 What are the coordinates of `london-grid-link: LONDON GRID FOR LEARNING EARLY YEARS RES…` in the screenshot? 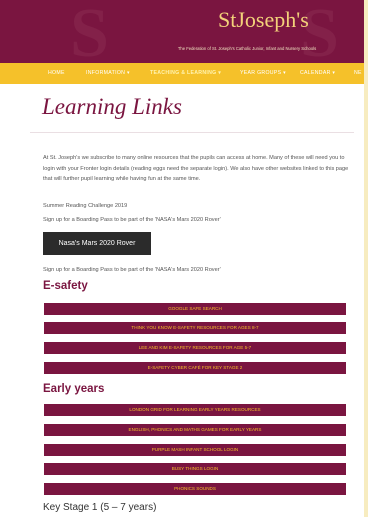 It's located at (195, 410).